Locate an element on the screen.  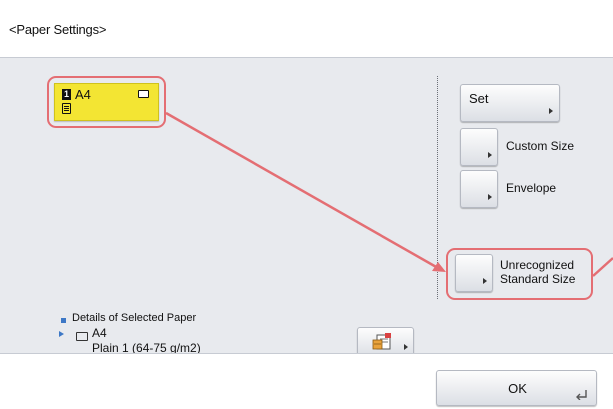
paper-settings-icon is located at coordinates (381, 341).